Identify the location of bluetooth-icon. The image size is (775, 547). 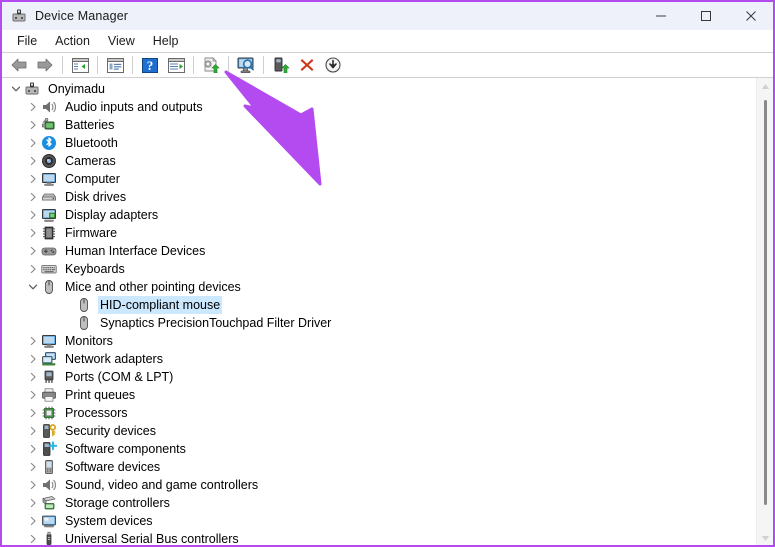
(49, 143).